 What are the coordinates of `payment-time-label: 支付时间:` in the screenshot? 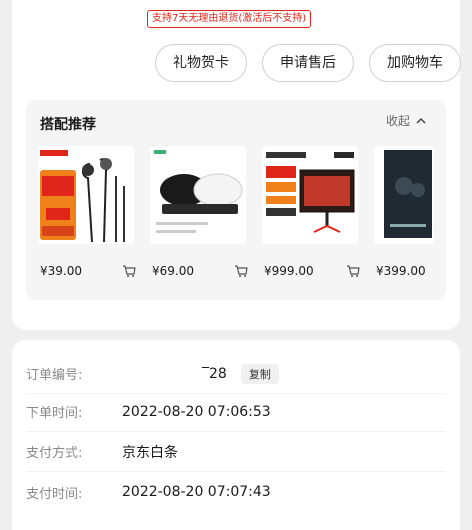 It's located at (54, 494).